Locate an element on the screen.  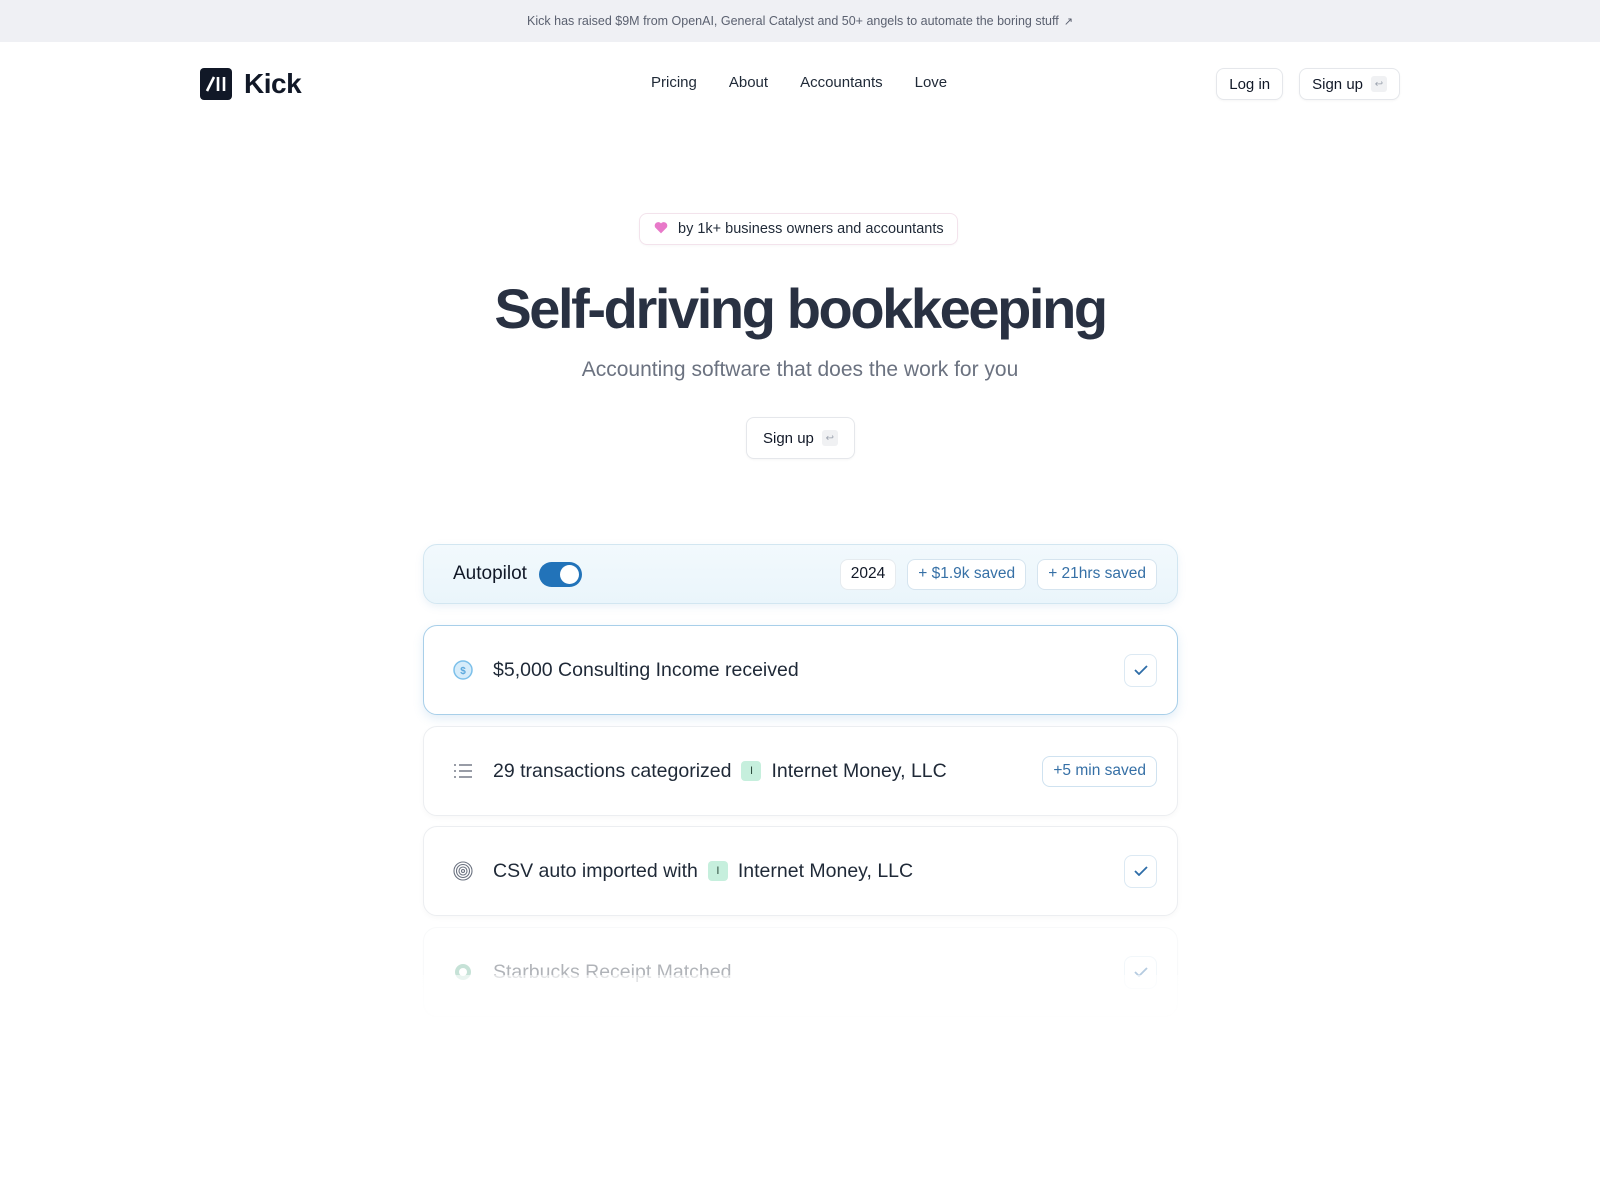
page-title: Self-driving bookkeeping is located at coordinates (801, 308).